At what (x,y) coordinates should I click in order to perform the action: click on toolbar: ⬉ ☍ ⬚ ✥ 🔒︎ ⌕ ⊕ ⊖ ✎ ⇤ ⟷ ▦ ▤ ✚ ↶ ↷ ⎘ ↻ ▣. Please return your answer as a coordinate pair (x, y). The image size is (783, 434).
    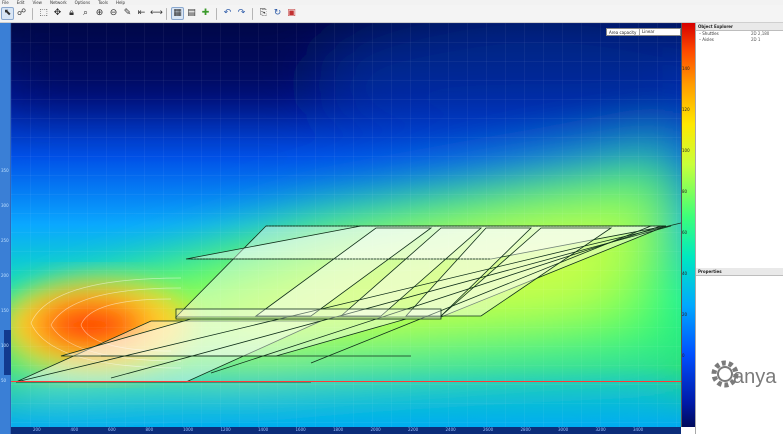
    Looking at the image, I should click on (391, 14).